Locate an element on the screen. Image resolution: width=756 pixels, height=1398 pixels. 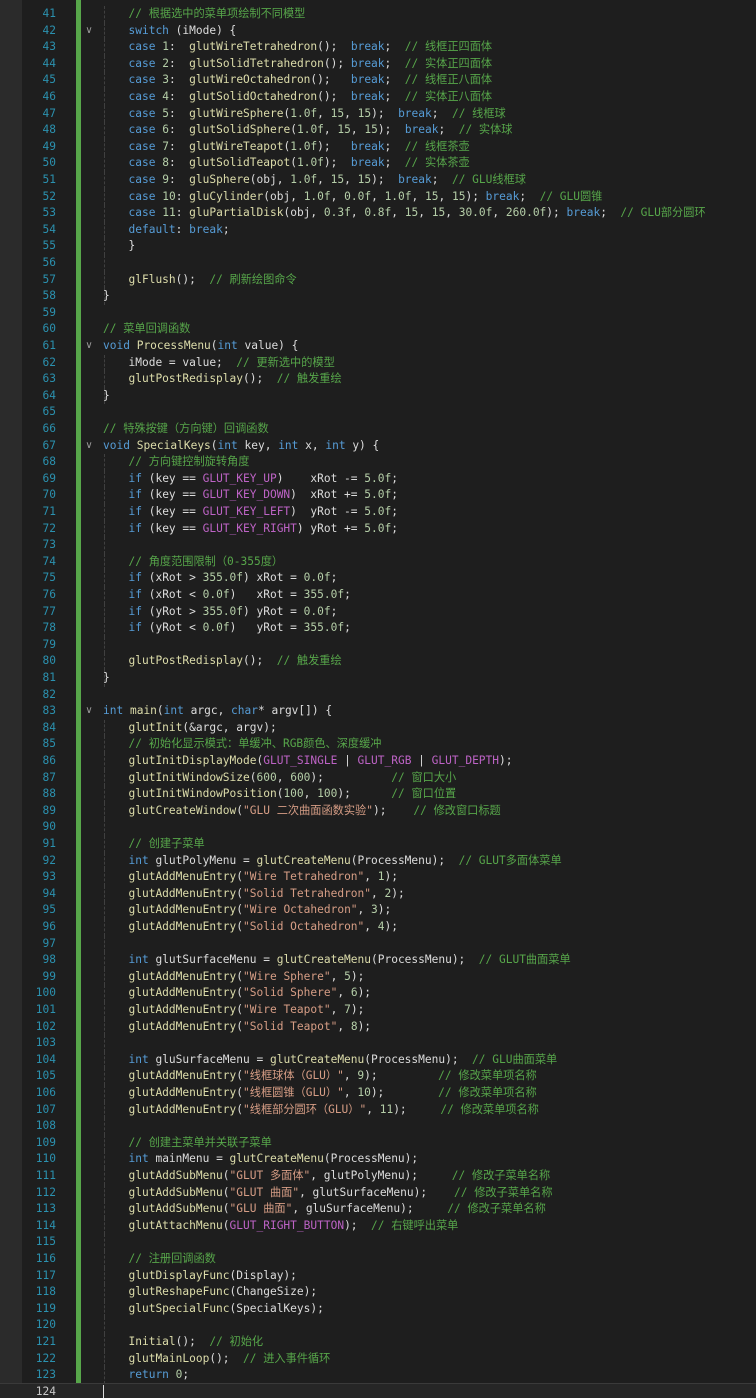
code-line-83: 83 ∨ int main(int argc, char* argv[]) { is located at coordinates (378, 711).